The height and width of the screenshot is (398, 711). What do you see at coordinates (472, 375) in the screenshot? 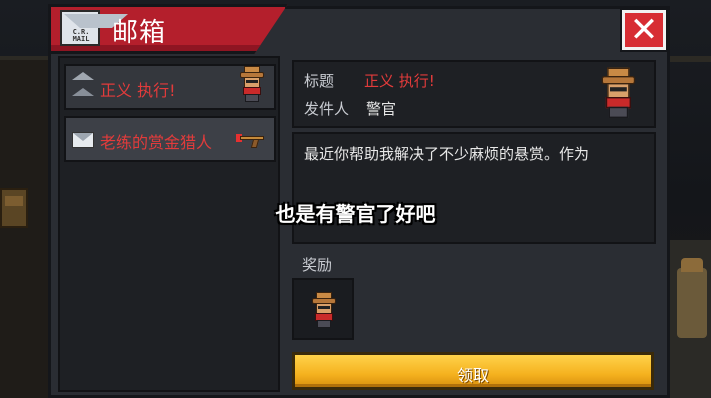
I see `claim-button-label: 领取` at bounding box center [472, 375].